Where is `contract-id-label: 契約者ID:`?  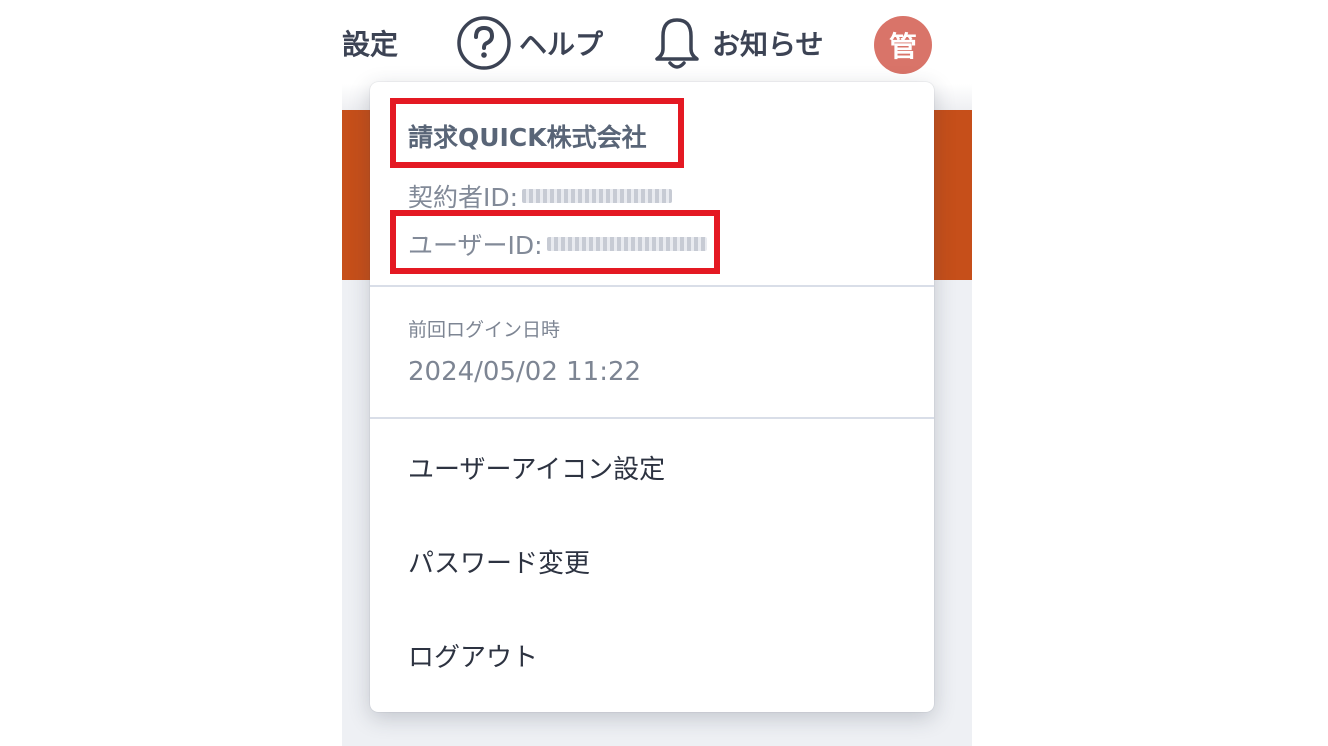
contract-id-label: 契約者ID: is located at coordinates (463, 197).